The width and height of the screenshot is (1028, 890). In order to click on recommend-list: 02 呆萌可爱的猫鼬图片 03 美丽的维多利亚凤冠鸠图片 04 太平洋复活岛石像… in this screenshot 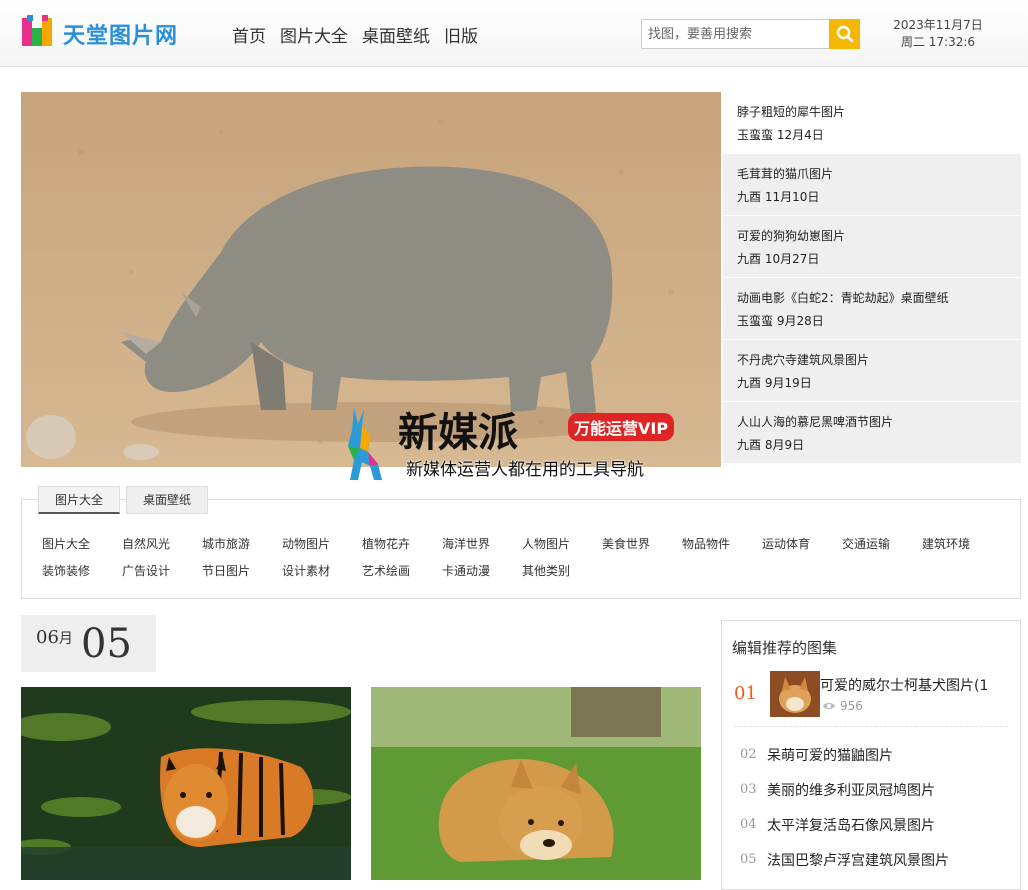, I will do `click(875, 807)`.